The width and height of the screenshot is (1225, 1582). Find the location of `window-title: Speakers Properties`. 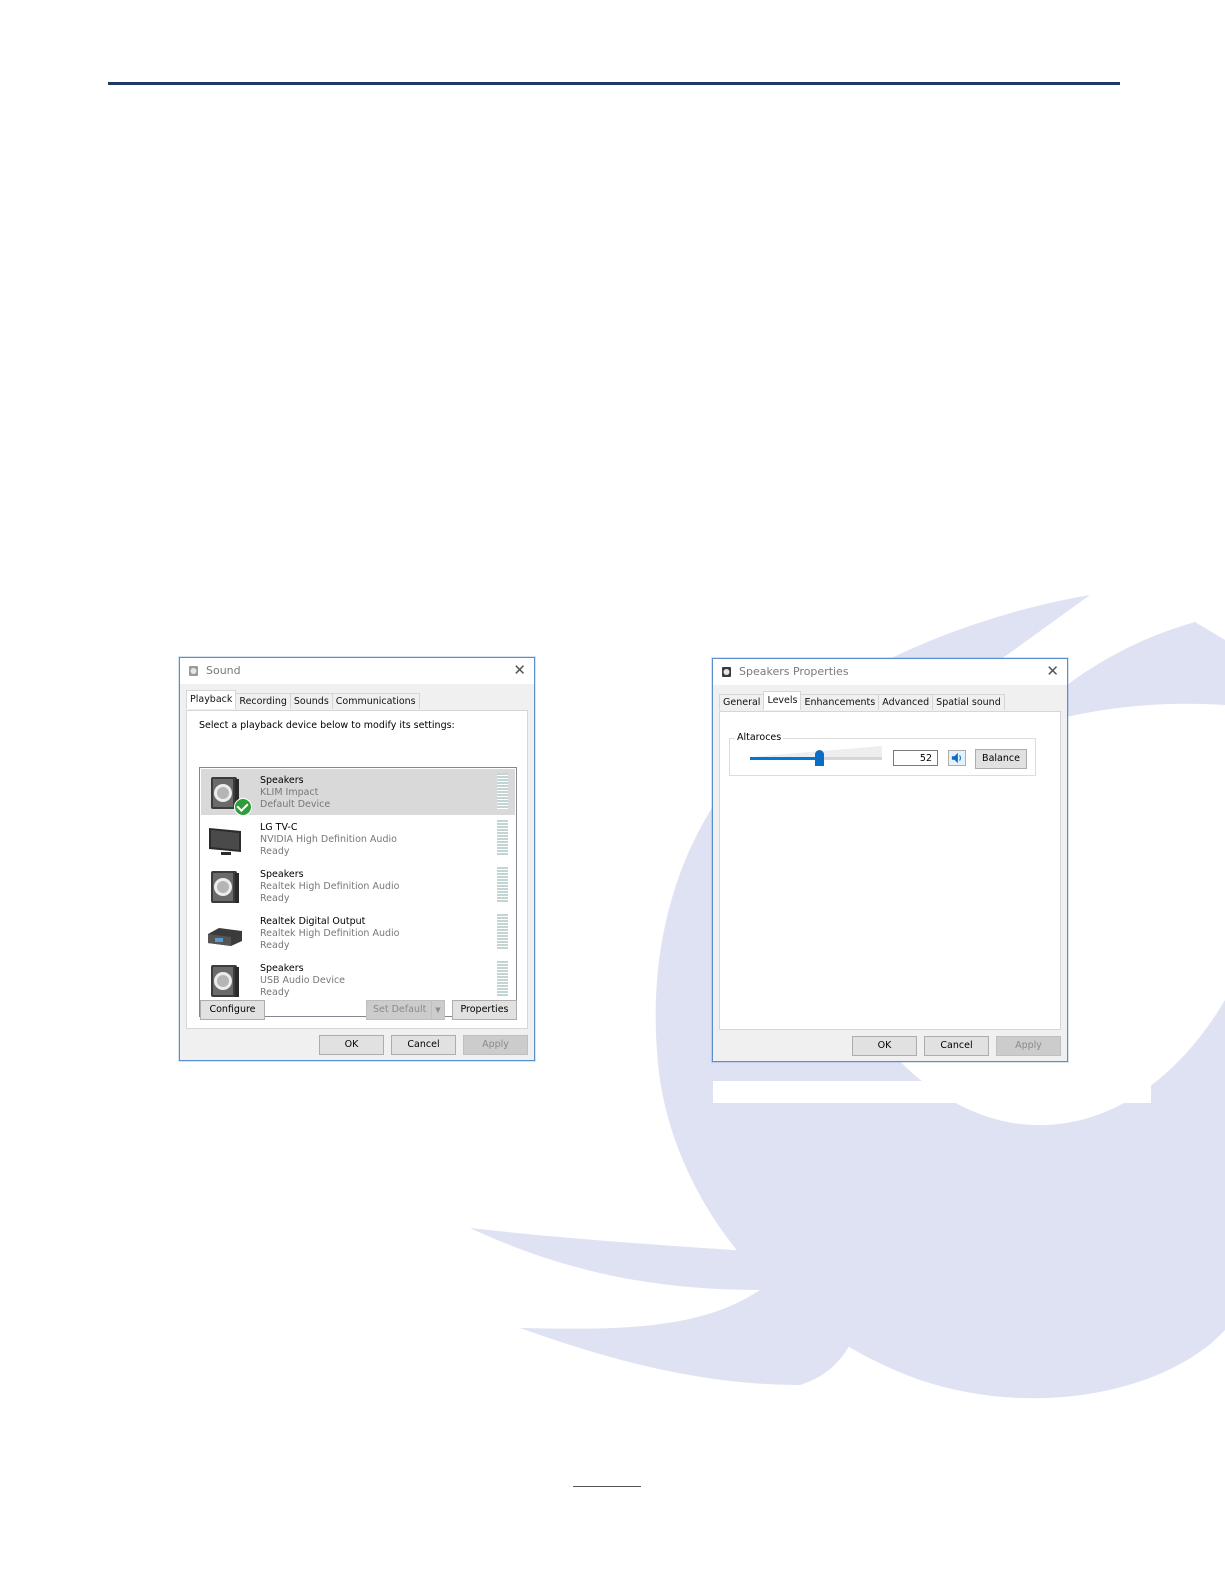

window-title: Speakers Properties is located at coordinates (794, 671).